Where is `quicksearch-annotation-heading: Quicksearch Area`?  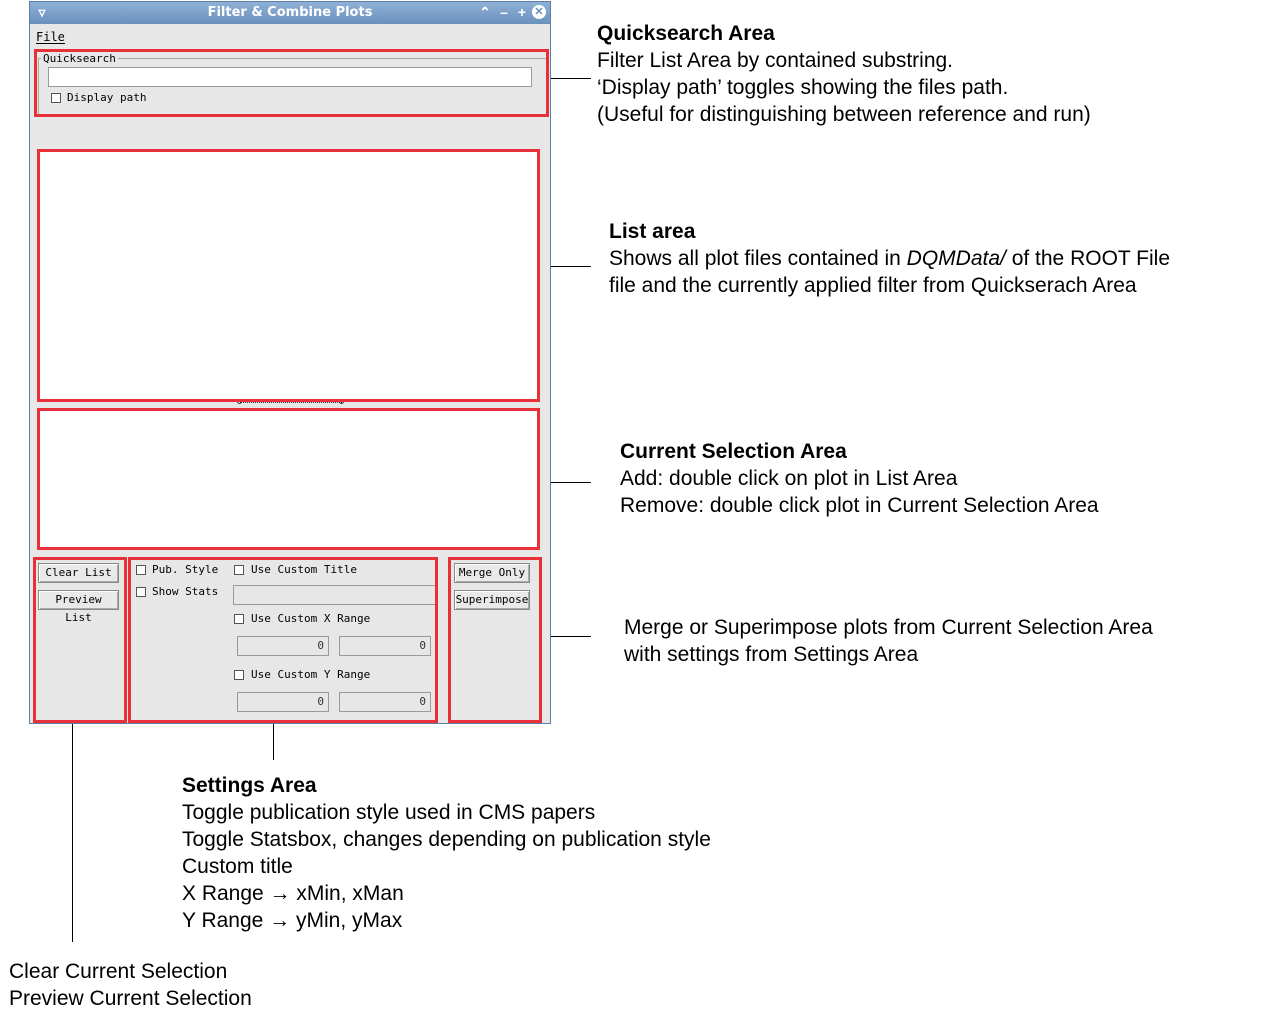
quicksearch-annotation-heading: Quicksearch Area is located at coordinates (686, 33).